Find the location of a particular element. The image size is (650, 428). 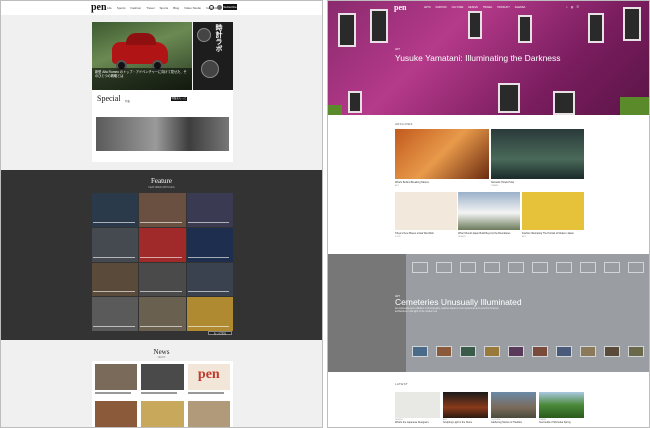

language-icon: ◍ is located at coordinates (572, 7).